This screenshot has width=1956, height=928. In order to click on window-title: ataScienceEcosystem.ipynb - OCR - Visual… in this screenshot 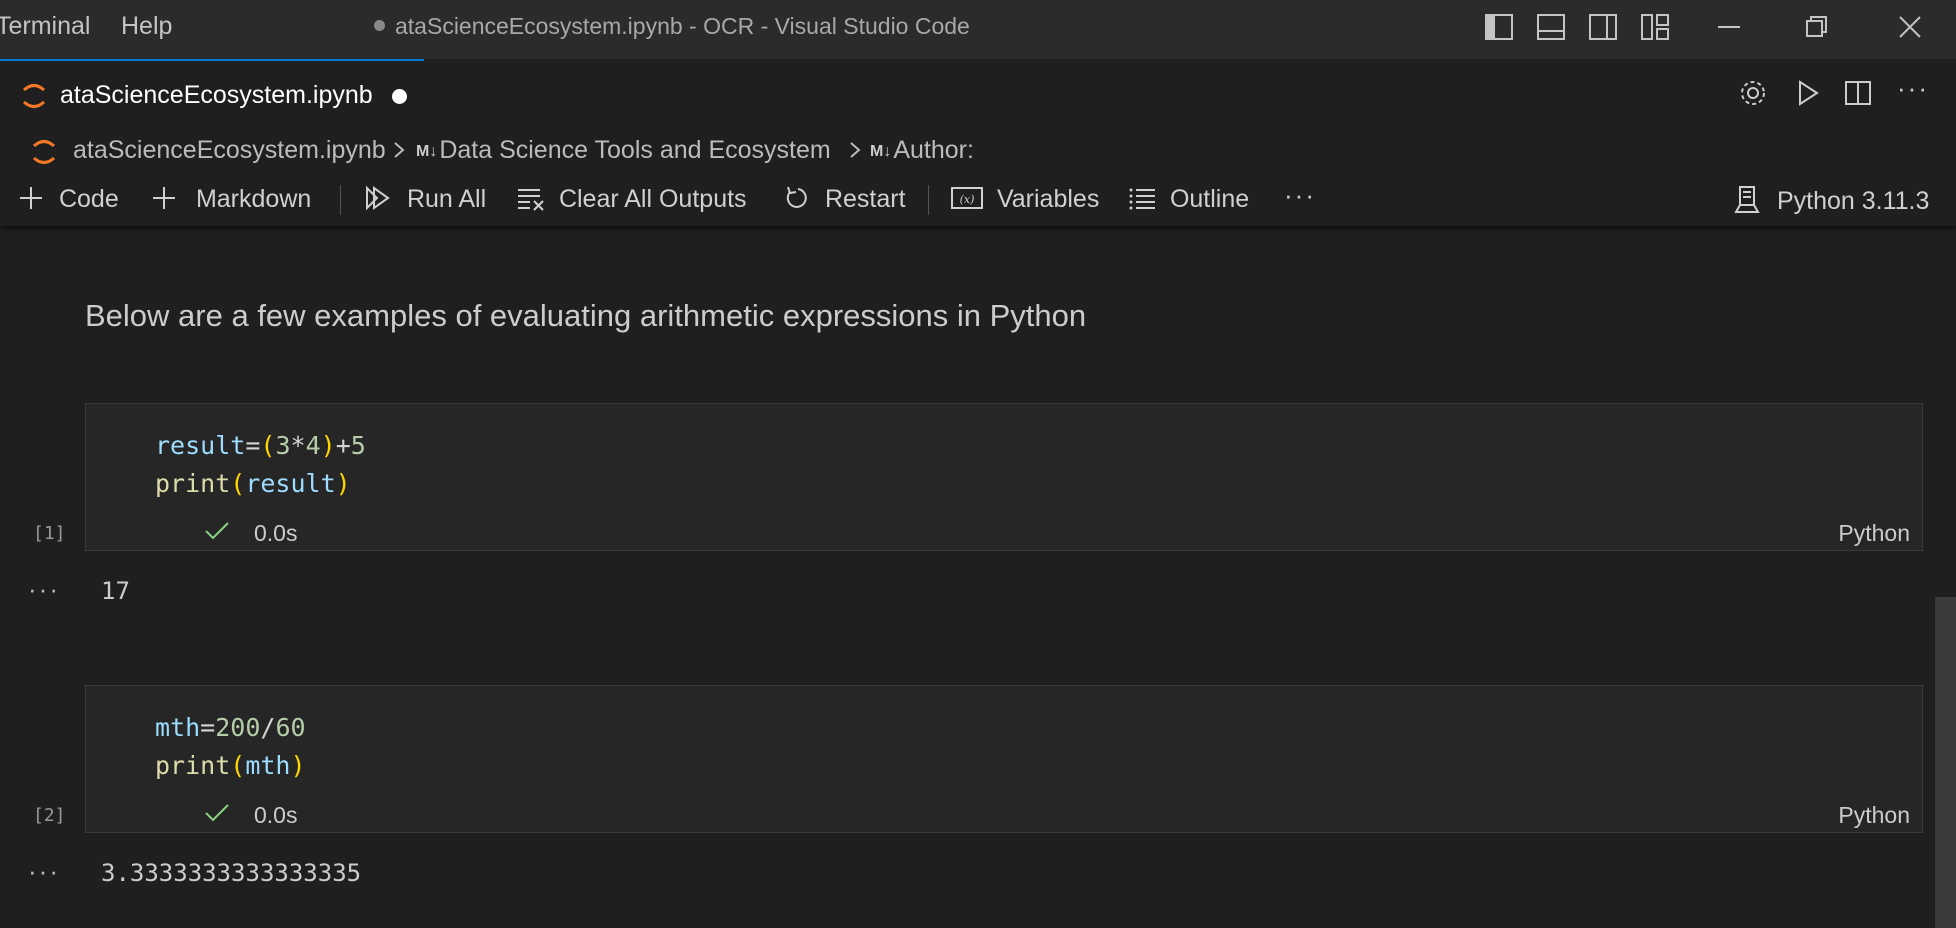, I will do `click(672, 26)`.